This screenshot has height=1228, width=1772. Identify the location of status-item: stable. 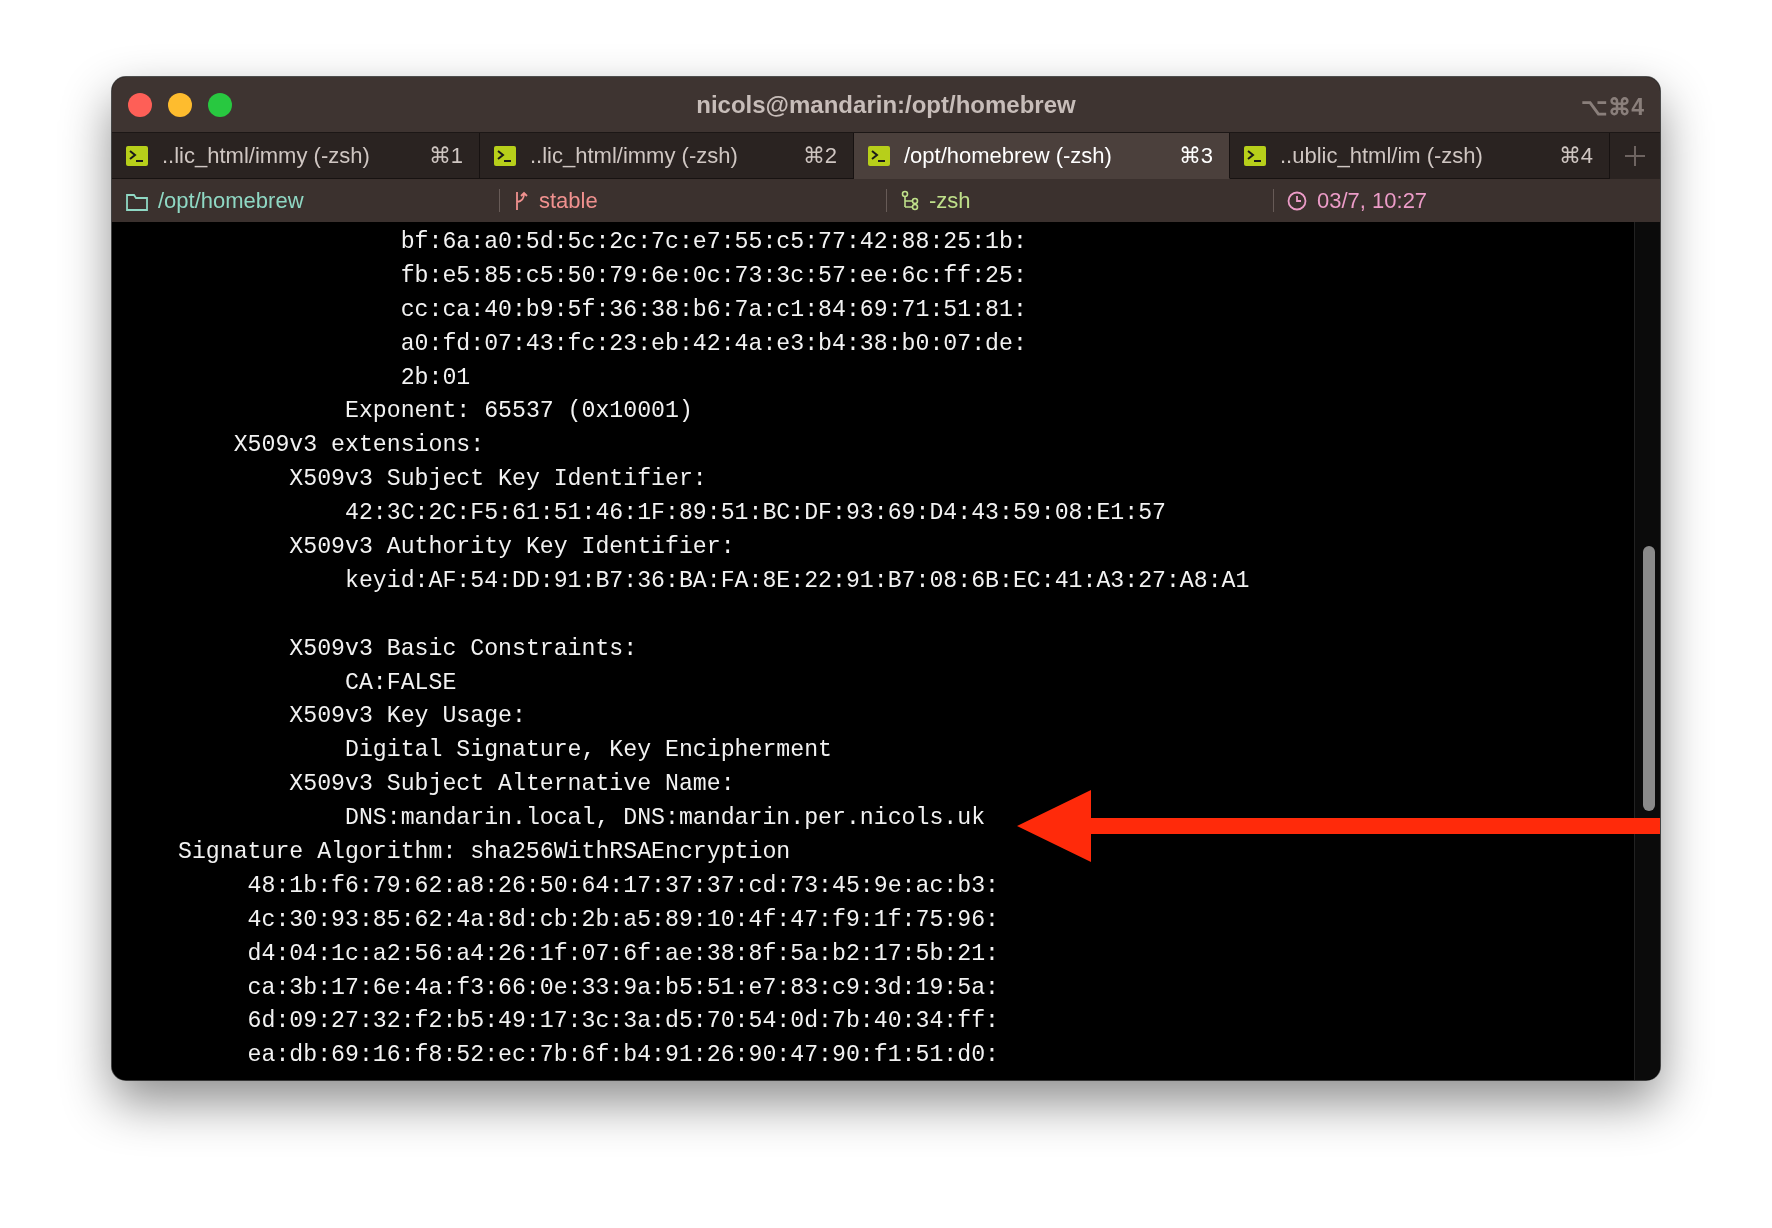
(568, 201).